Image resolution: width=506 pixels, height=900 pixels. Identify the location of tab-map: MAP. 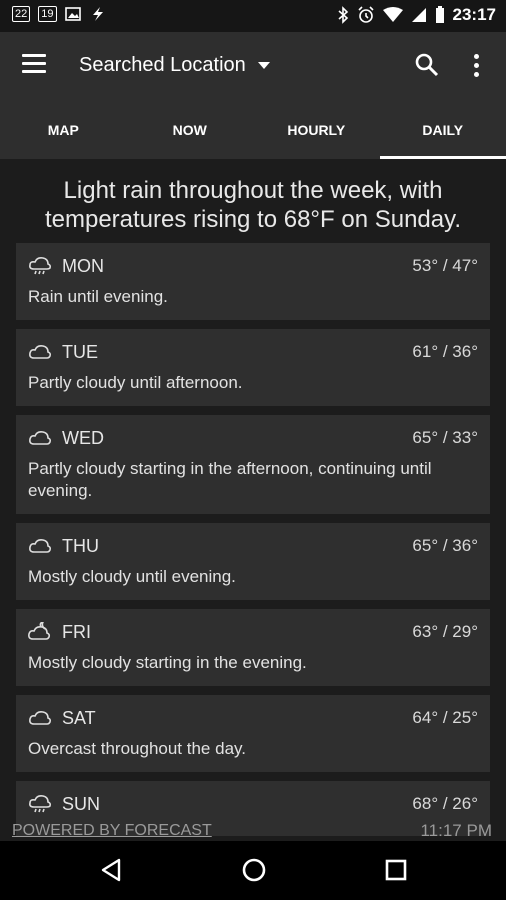
(63, 130).